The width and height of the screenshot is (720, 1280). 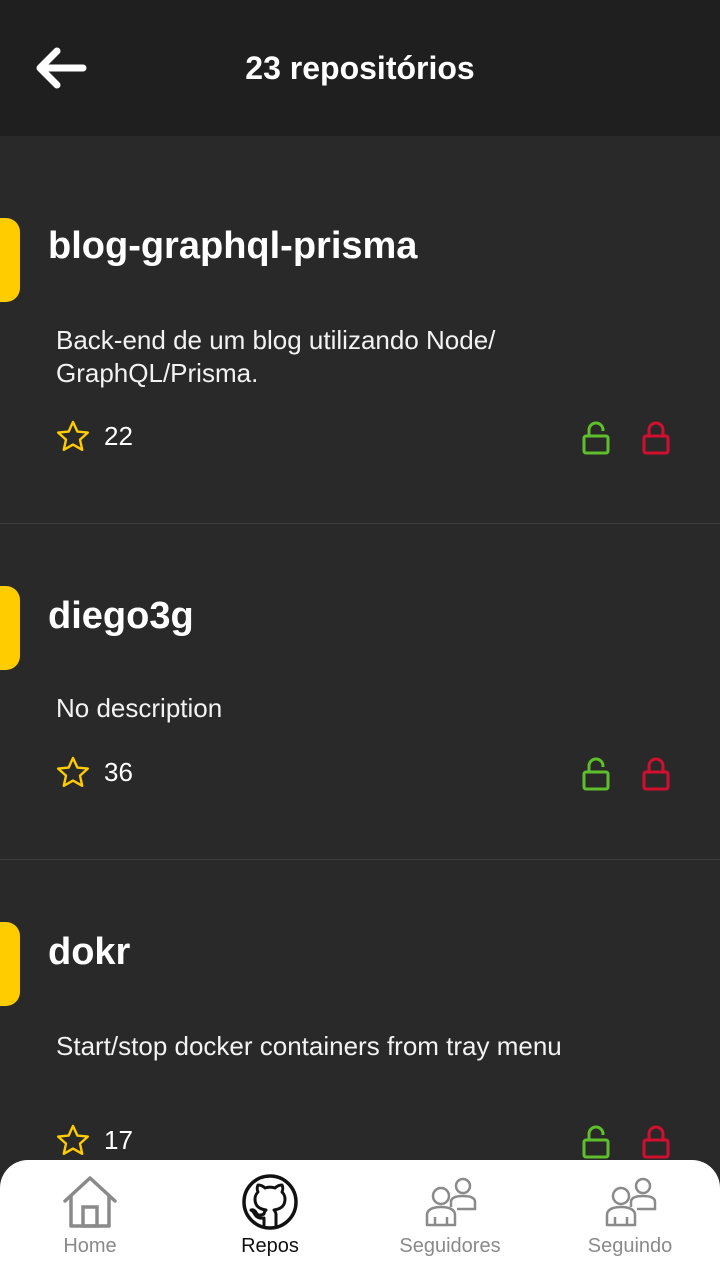 I want to click on tab-home: Home, so click(x=90, y=1220).